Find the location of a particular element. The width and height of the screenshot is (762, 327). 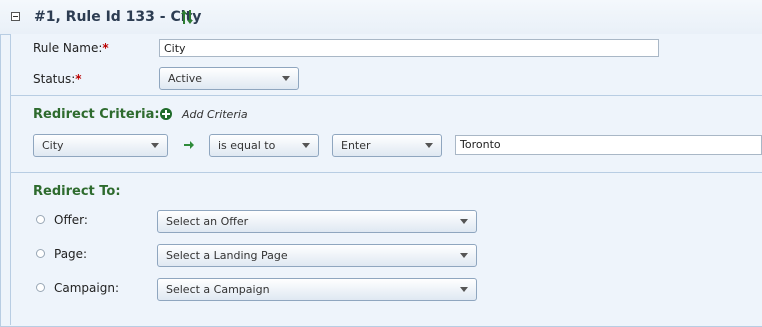

status-select: Active is located at coordinates (229, 78).